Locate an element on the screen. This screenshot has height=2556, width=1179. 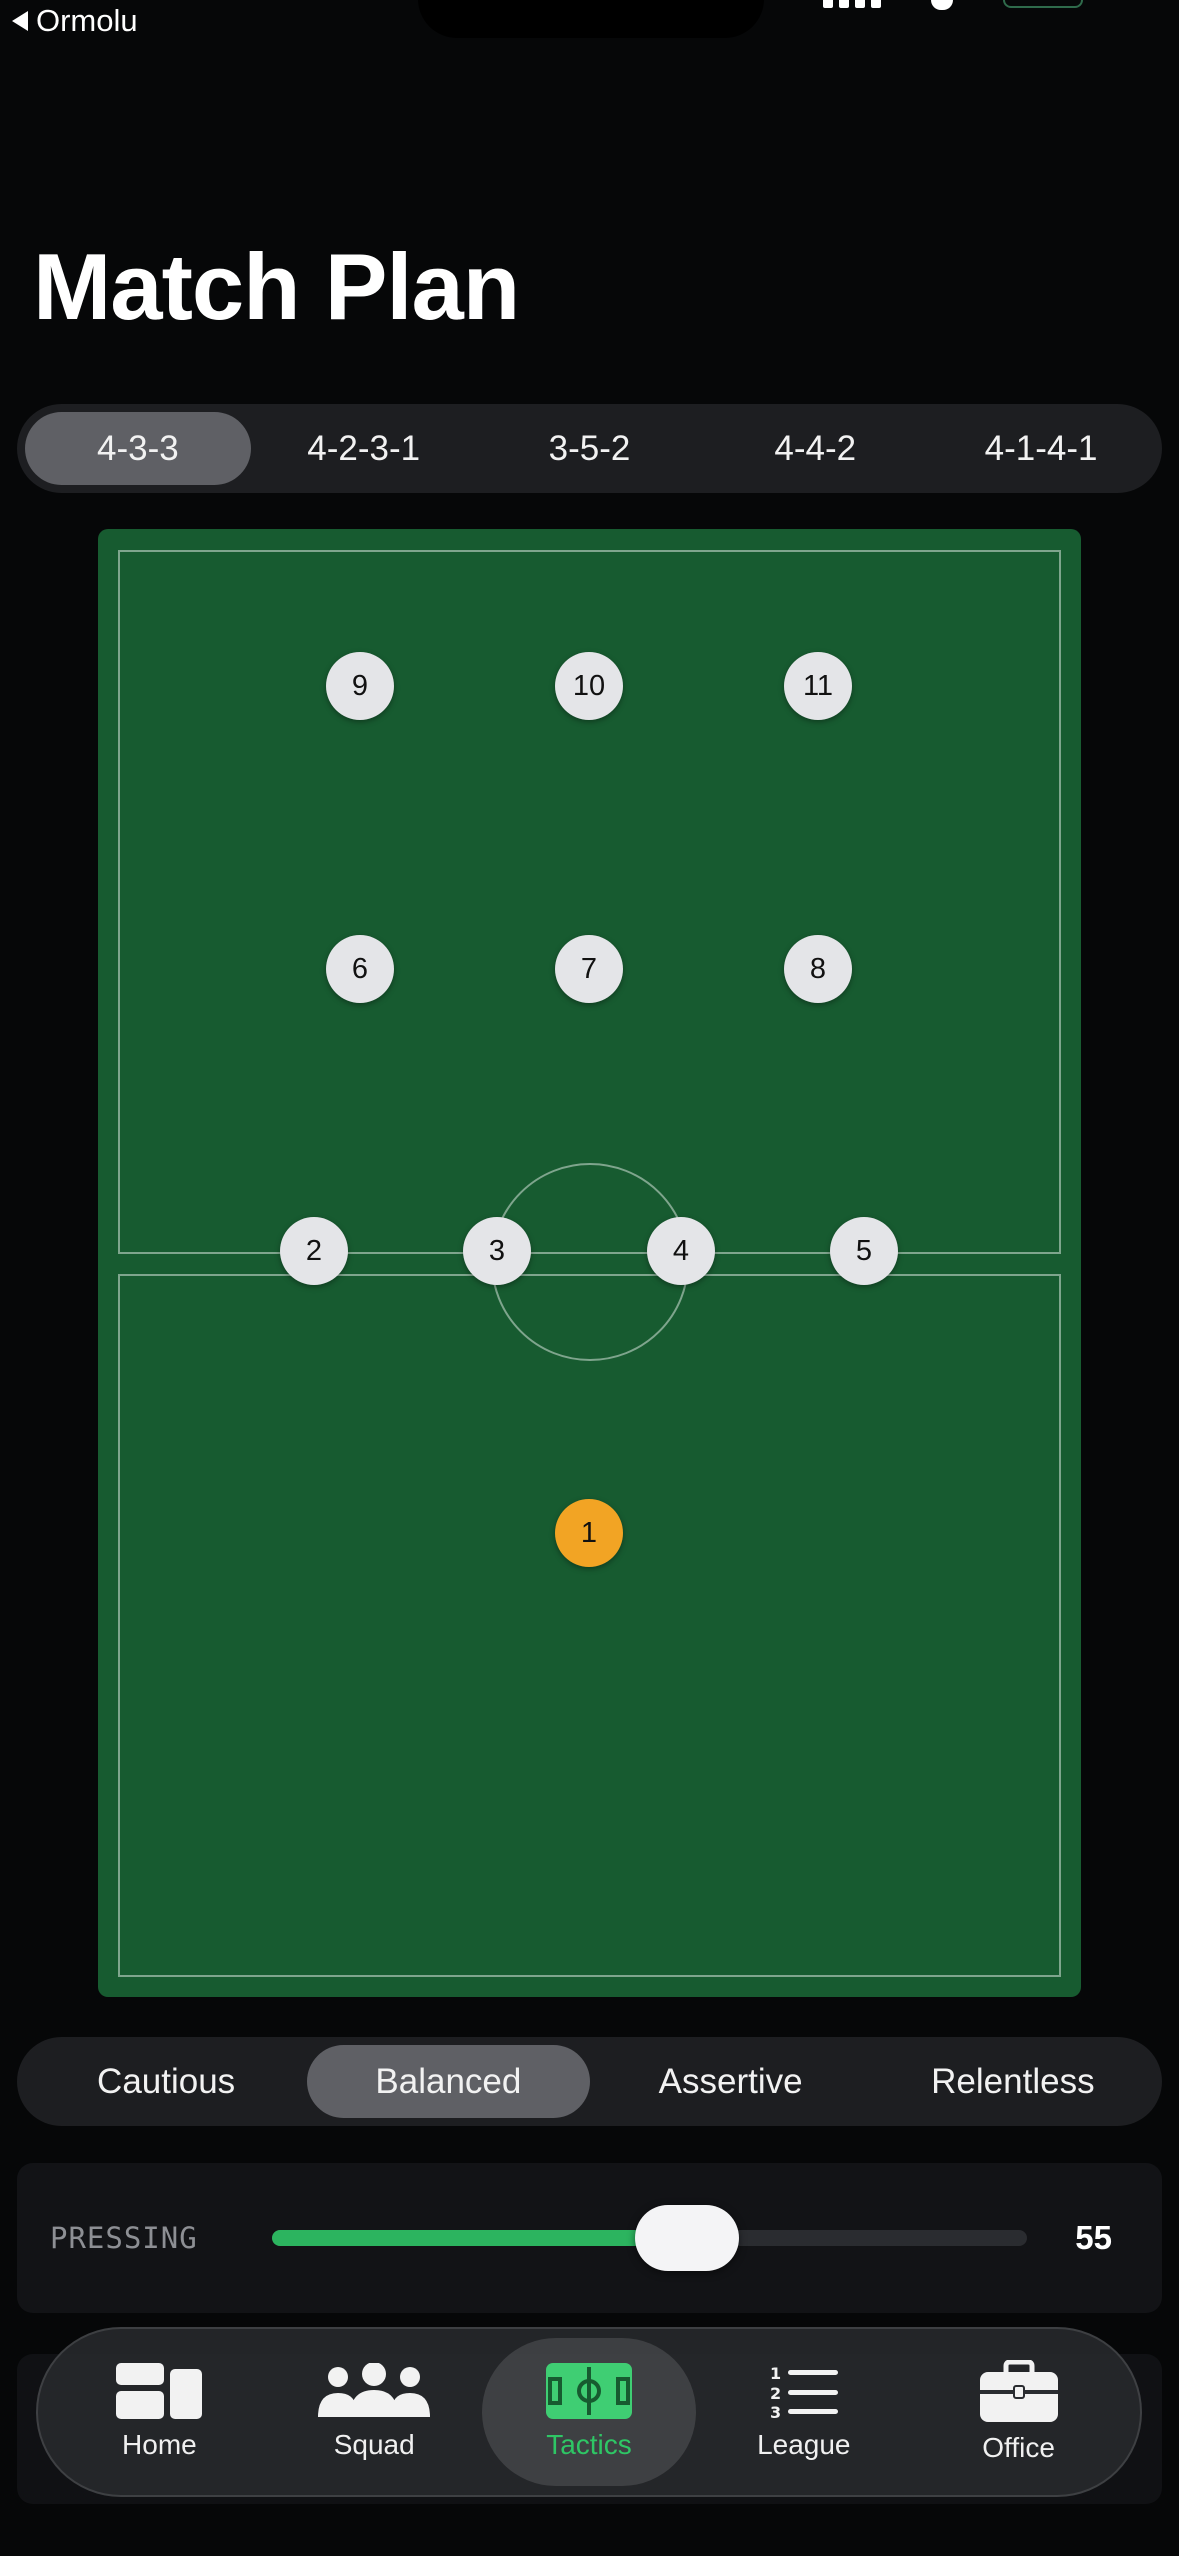
pressing-slider-track is located at coordinates (649, 2238).